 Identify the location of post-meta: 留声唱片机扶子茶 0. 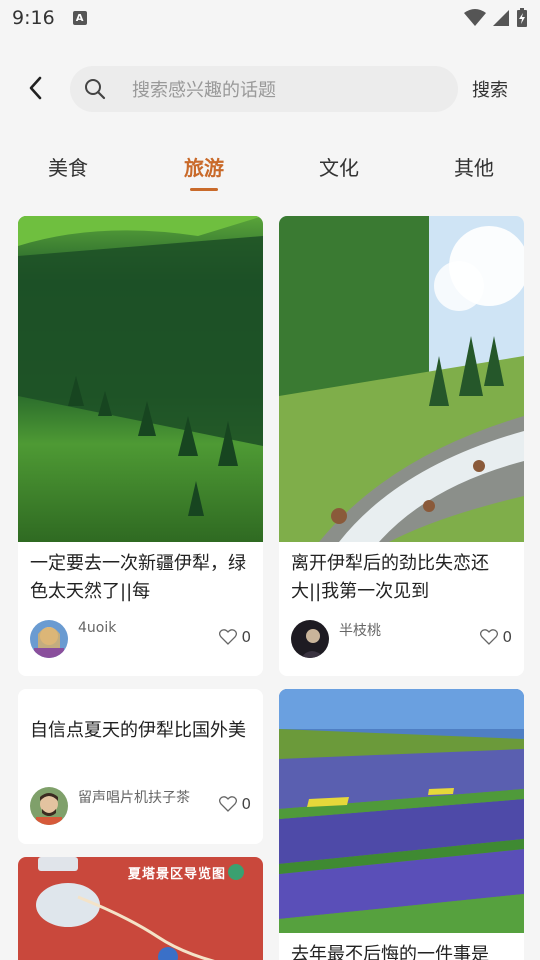
(140, 806).